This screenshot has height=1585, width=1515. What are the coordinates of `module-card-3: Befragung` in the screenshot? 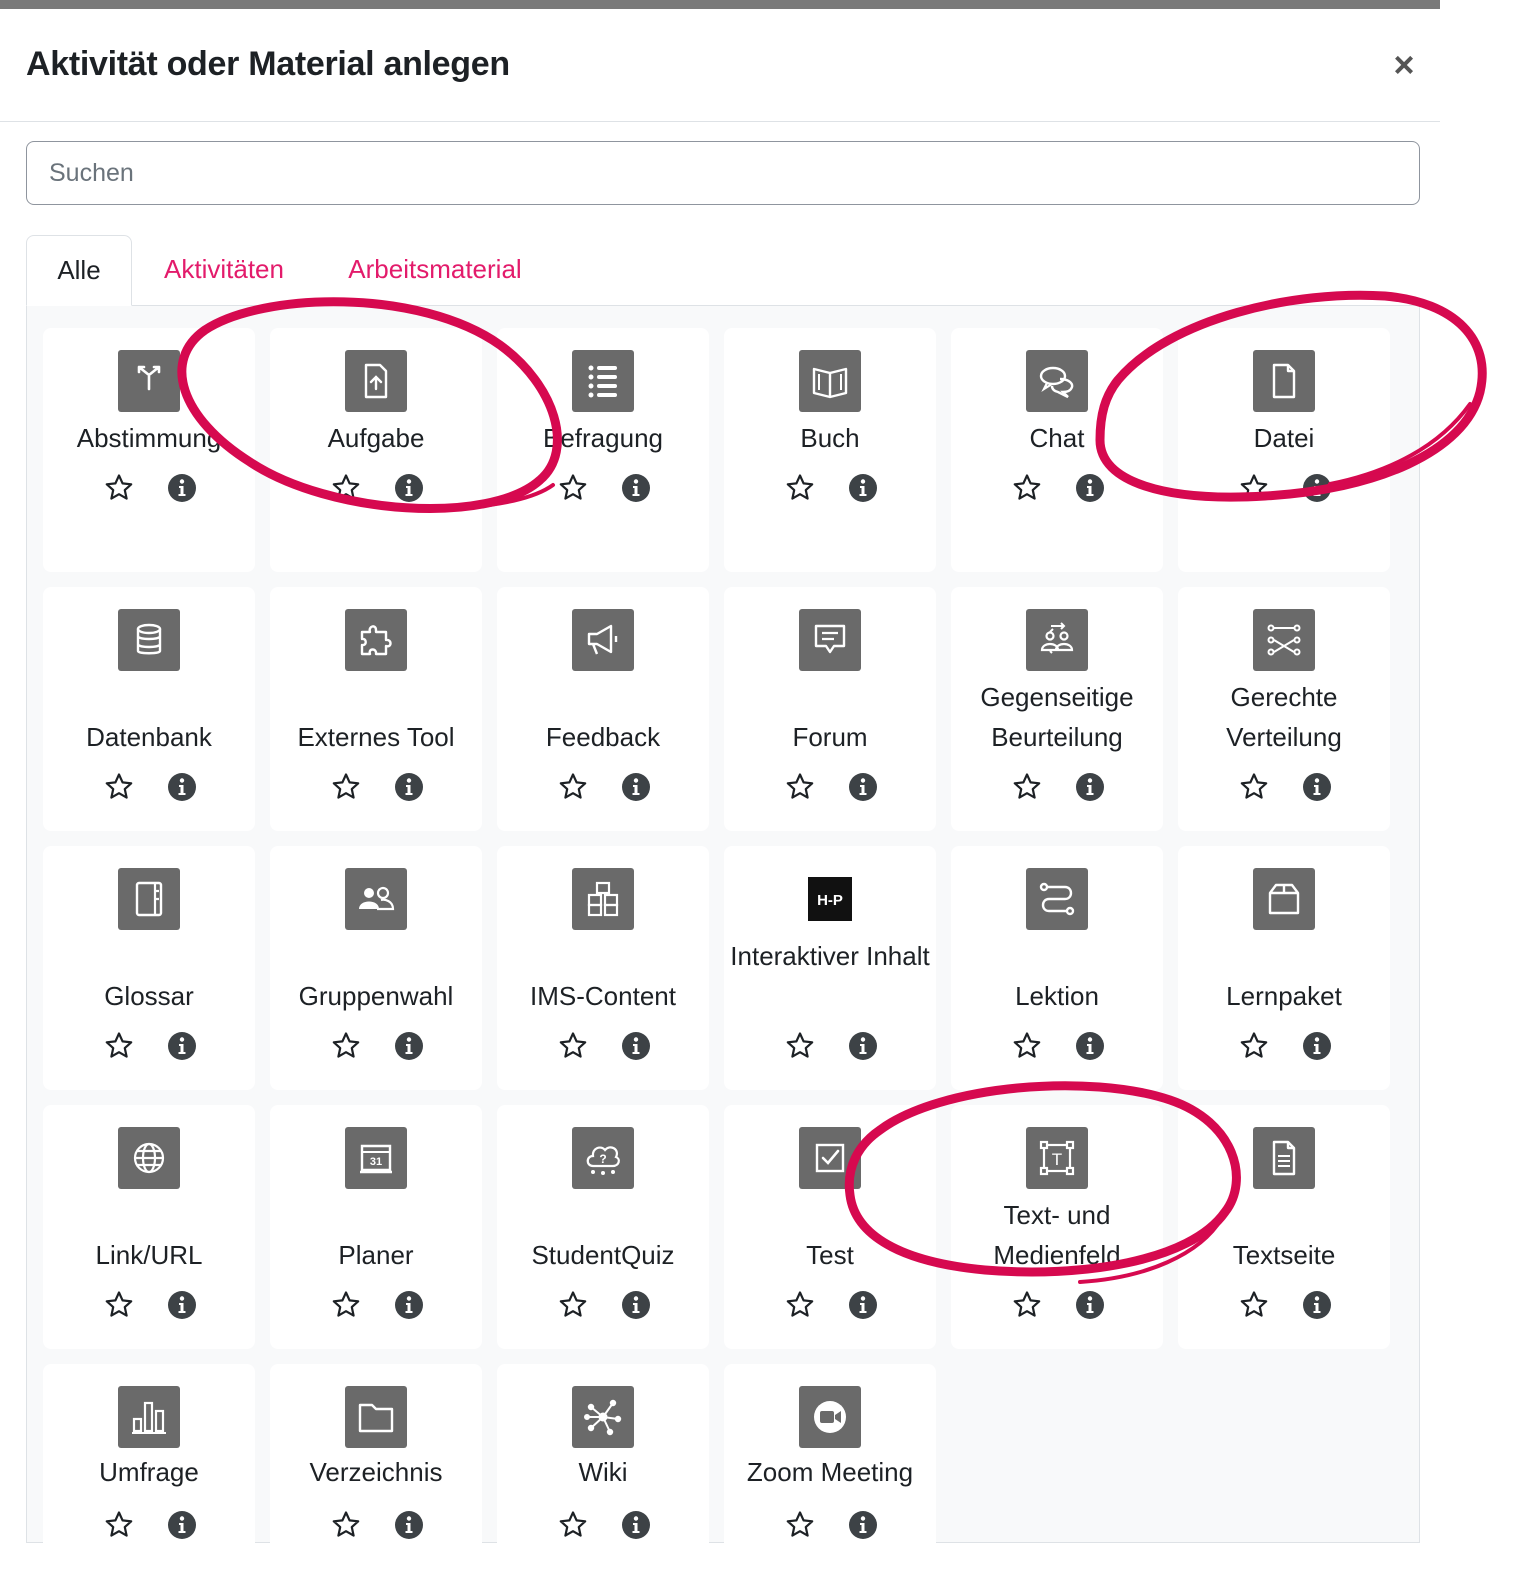 It's located at (603, 450).